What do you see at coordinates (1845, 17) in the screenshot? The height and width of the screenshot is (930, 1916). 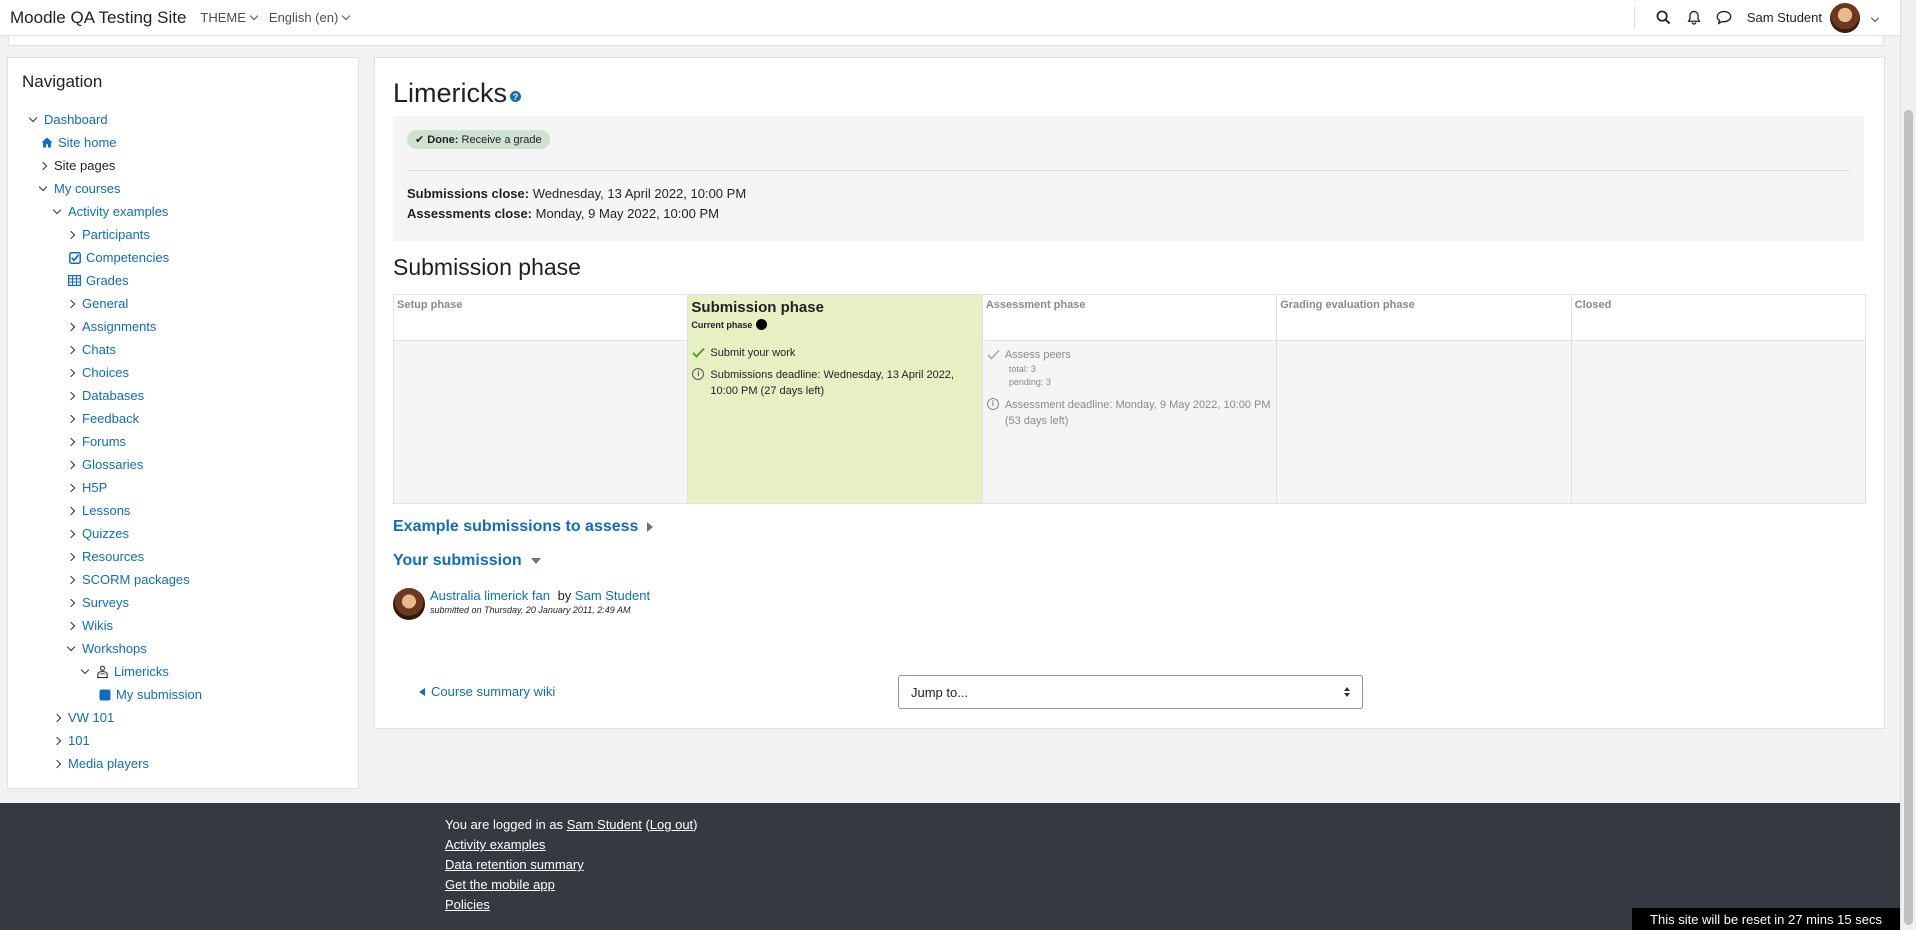 I see `user-avatar` at bounding box center [1845, 17].